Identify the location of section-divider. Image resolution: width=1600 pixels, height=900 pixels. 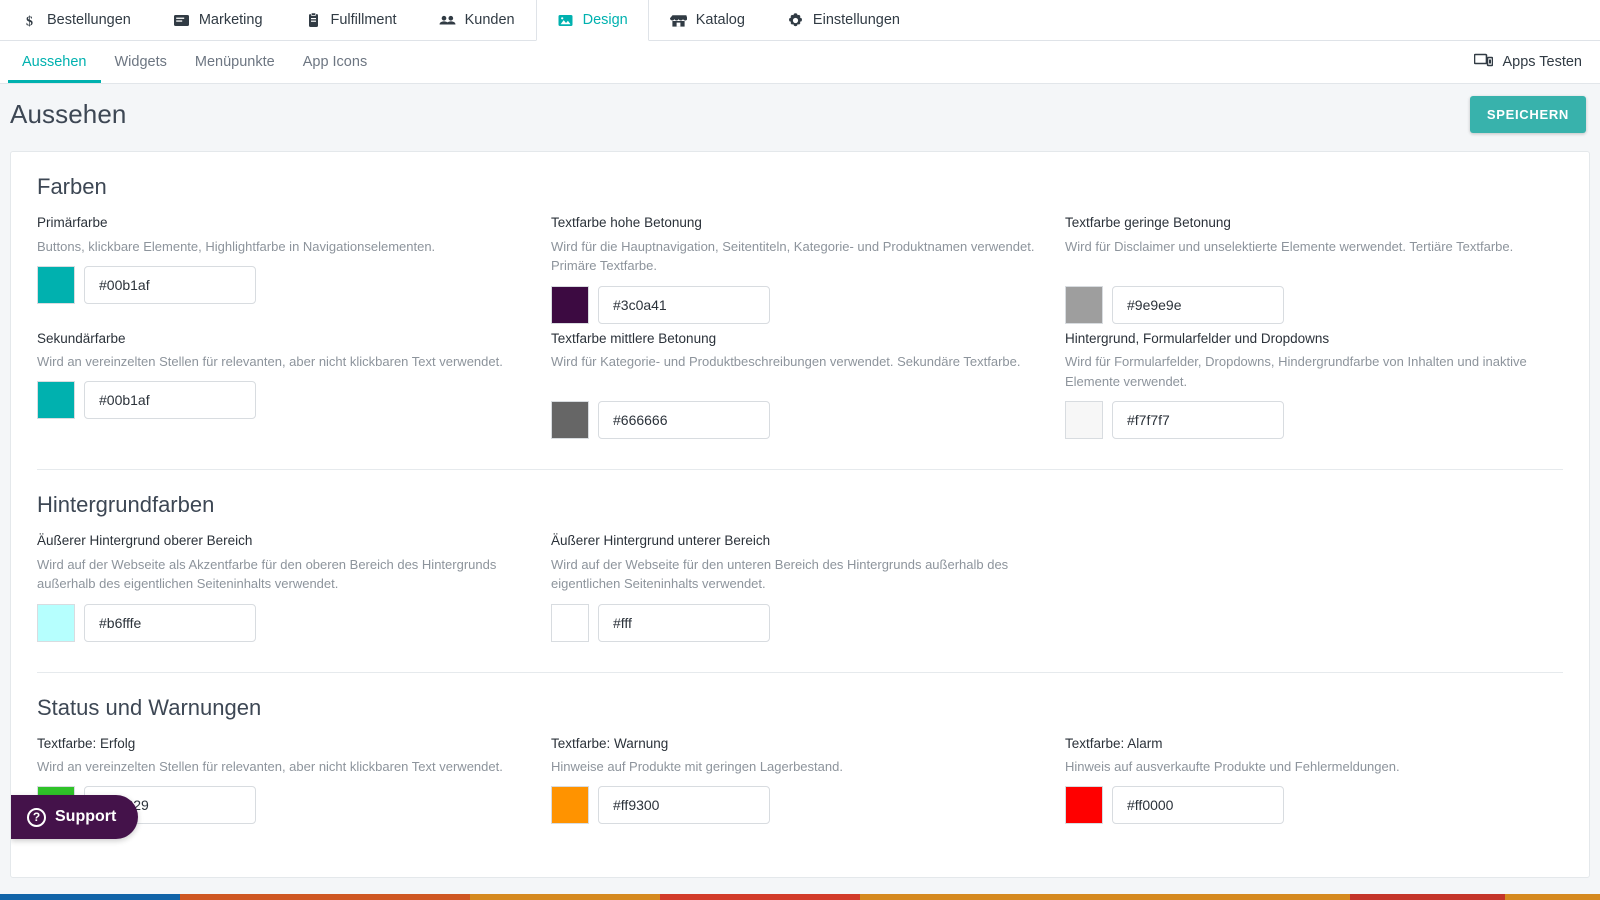
(800, 672).